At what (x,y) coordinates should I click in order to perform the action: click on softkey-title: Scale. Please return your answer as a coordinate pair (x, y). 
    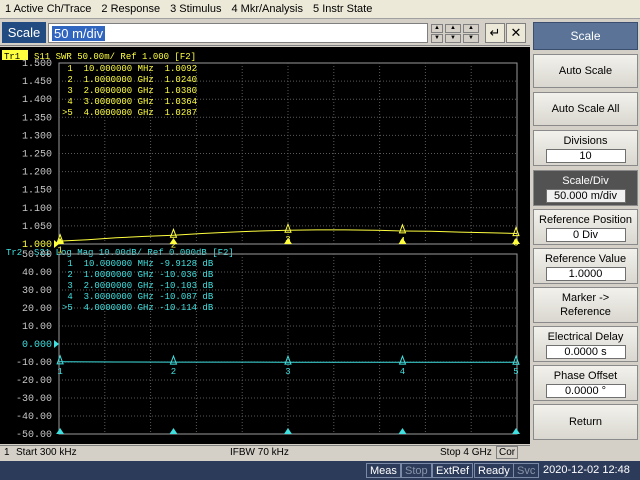
    Looking at the image, I should click on (585, 36).